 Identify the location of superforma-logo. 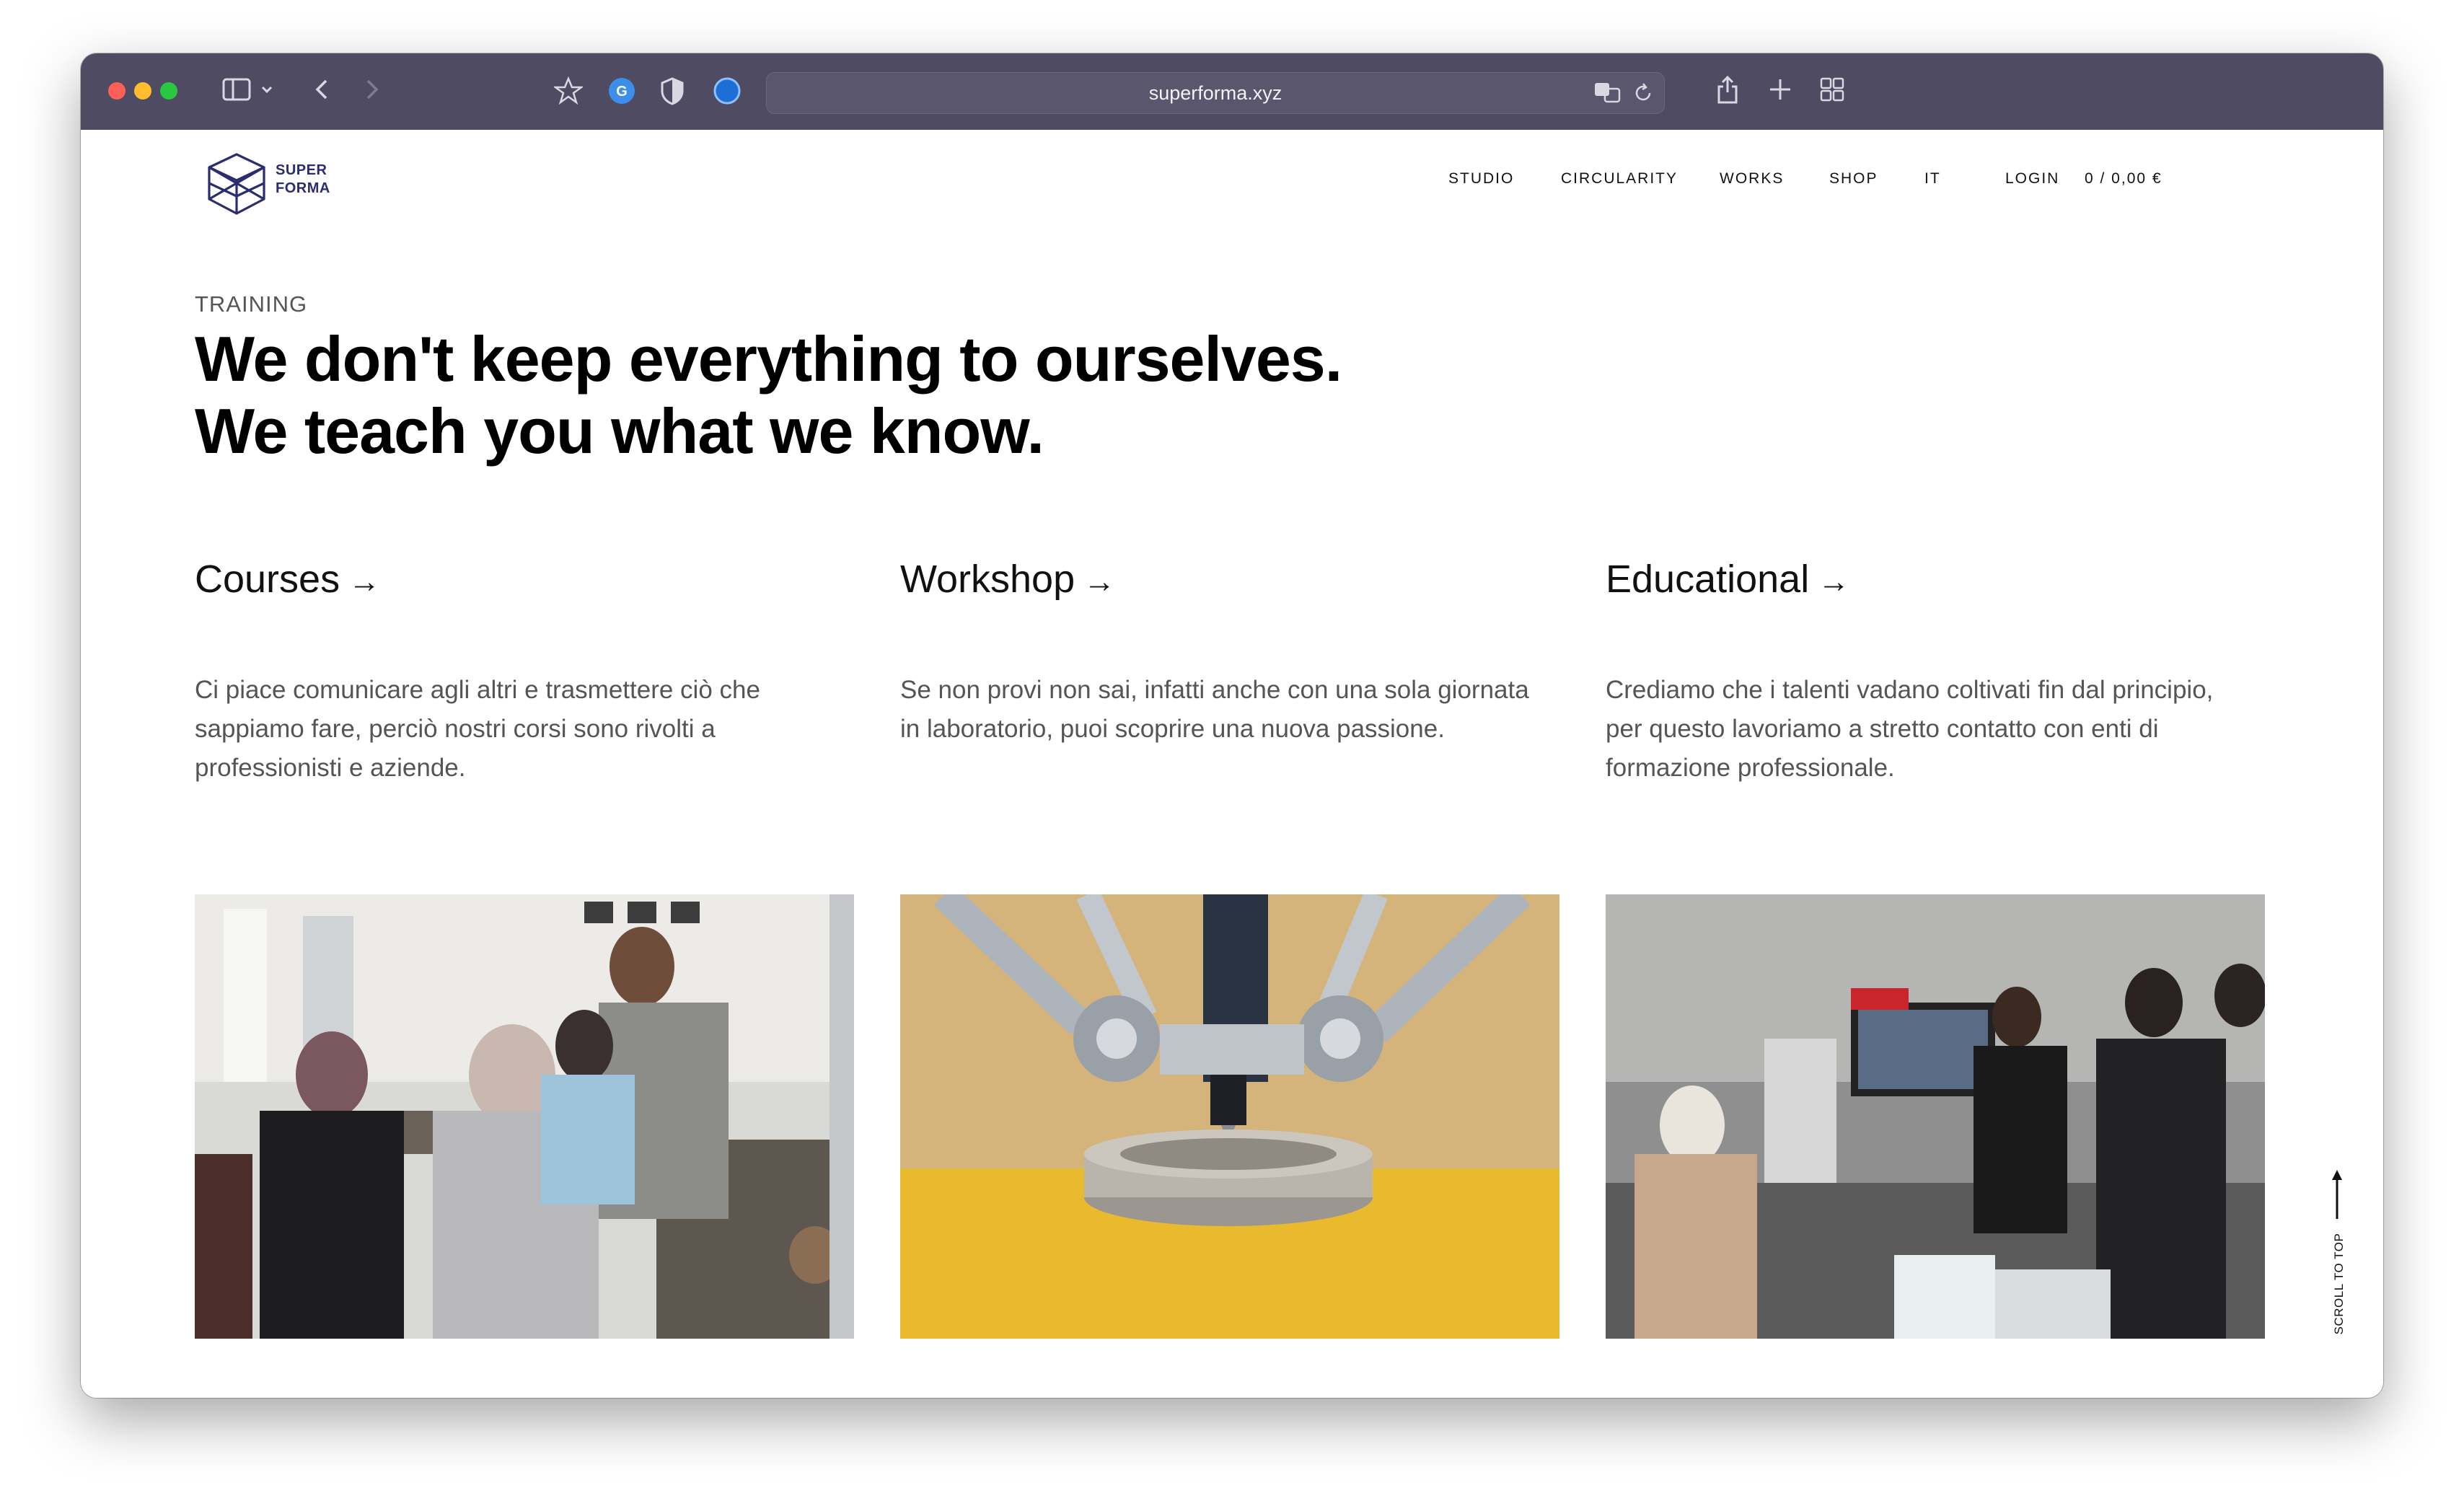
(236, 185).